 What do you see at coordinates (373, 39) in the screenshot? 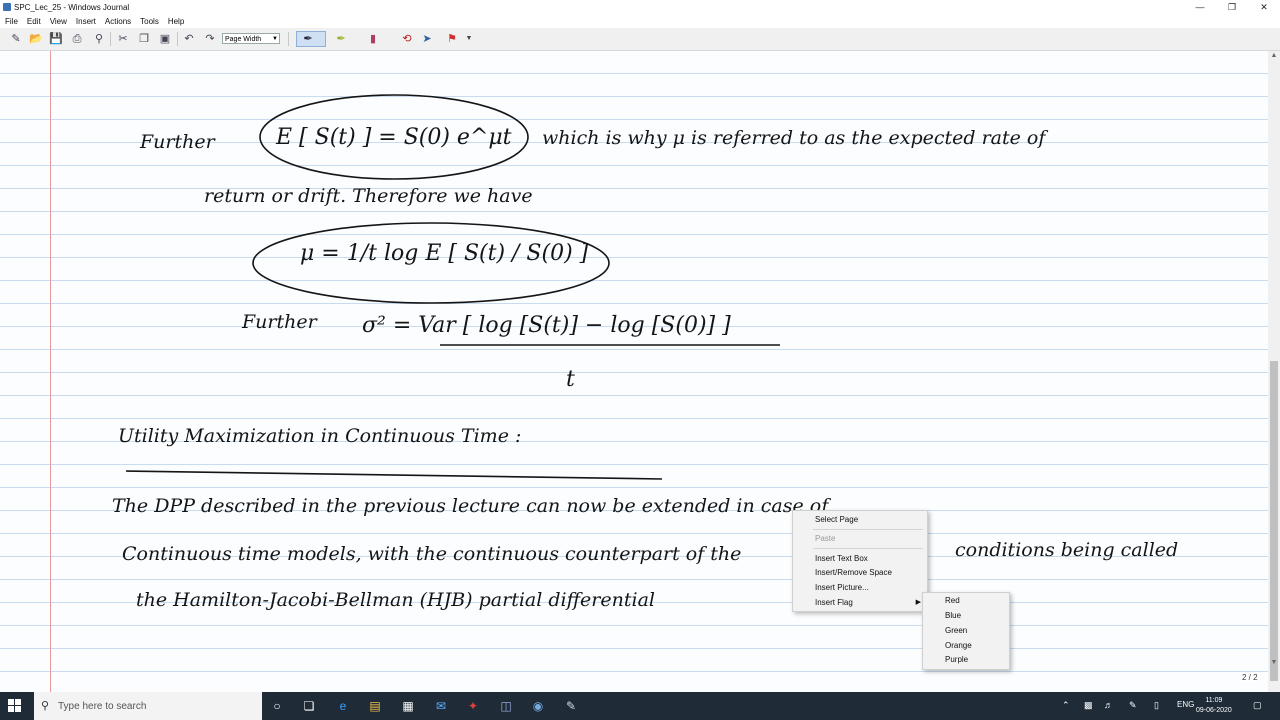
I see `eraser-icon: ▮` at bounding box center [373, 39].